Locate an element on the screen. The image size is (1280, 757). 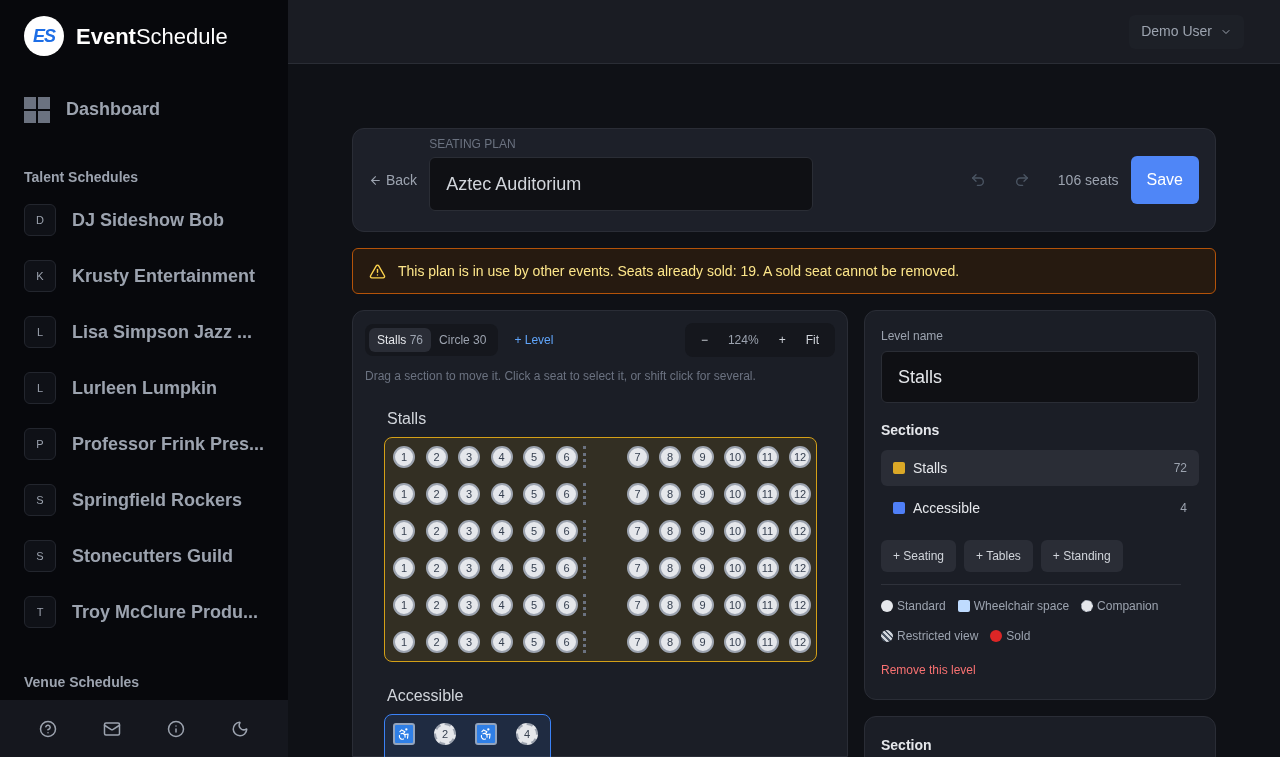
seating-section: 2 4 is located at coordinates (467, 735).